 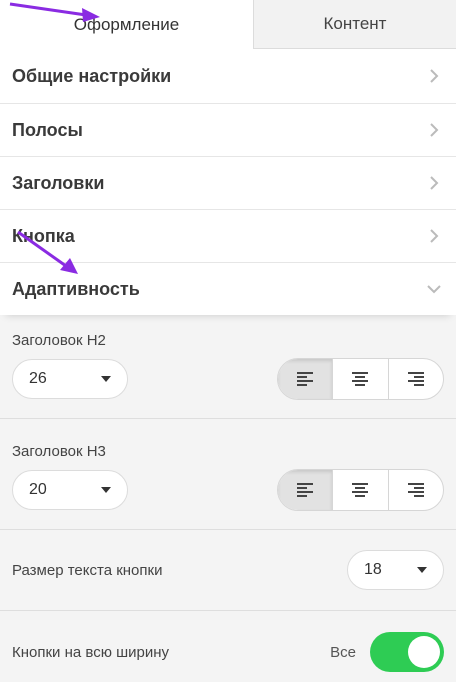 I want to click on menu-item-label: Полосы, so click(x=47, y=129).